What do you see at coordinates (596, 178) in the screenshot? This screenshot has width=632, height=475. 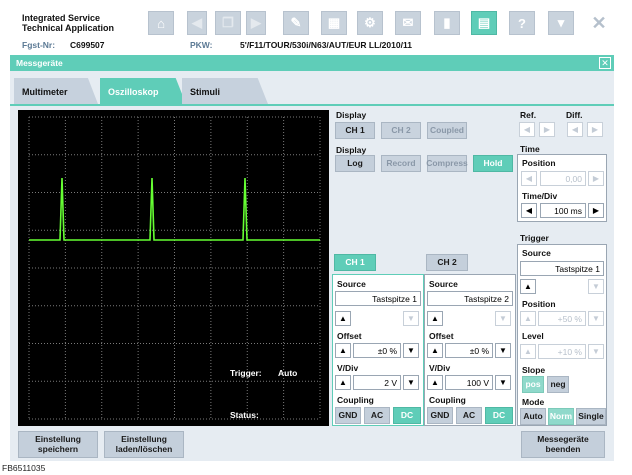 I see `time-position-right-button: ▶` at bounding box center [596, 178].